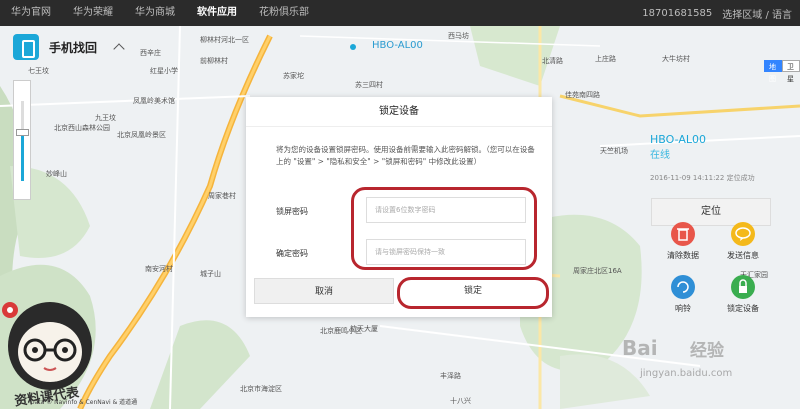 This screenshot has width=800, height=409. Describe the element at coordinates (22, 158) in the screenshot. I see `zoom-fill` at that location.